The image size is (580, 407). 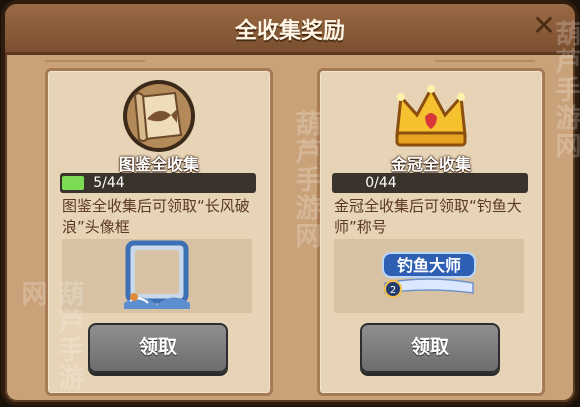 I want to click on title-badge: 钓鱼大师 2, so click(x=429, y=275).